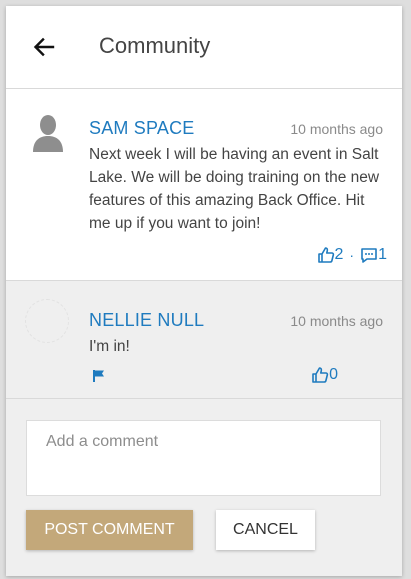  I want to click on like-button: 2, so click(330, 255).